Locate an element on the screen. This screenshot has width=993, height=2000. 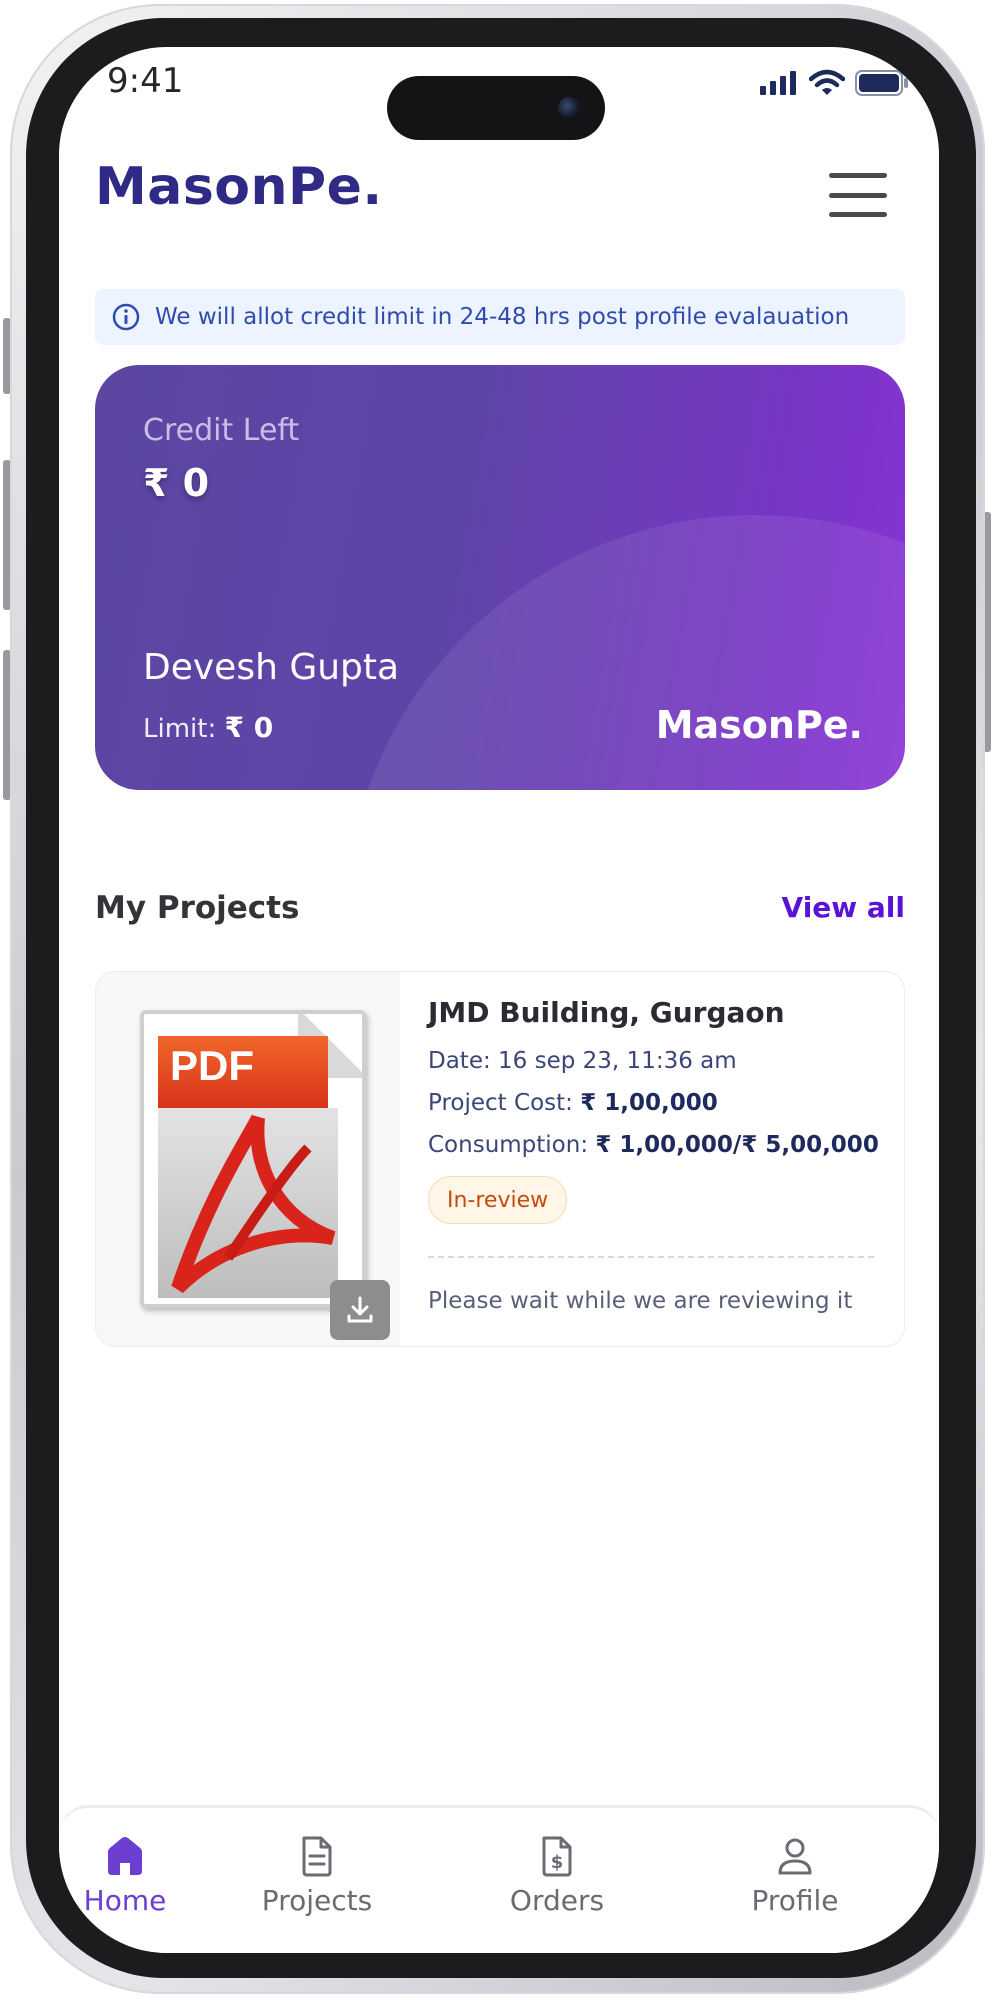
nav-item-profile: Profile is located at coordinates (795, 1875).